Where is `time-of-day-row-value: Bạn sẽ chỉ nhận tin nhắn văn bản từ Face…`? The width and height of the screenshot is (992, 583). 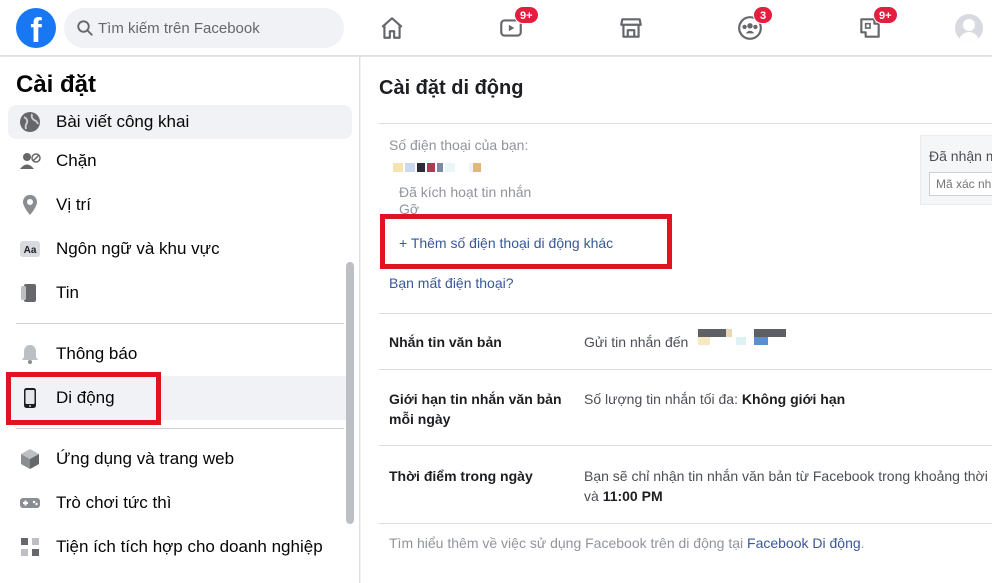
time-of-day-row-value: Bạn sẽ chỉ nhận tin nhắn văn bản từ Face… is located at coordinates (788, 476).